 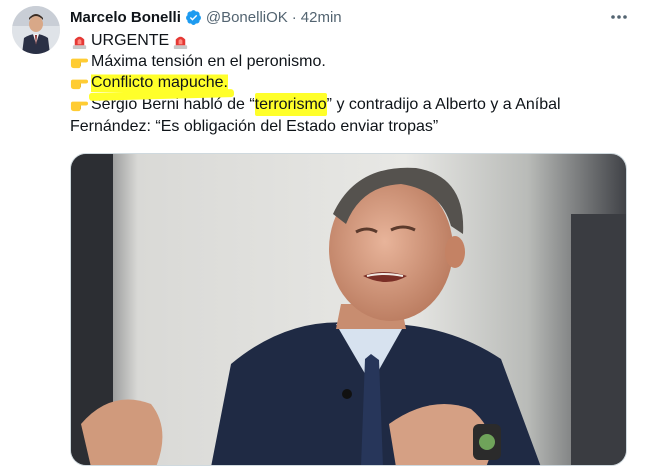 What do you see at coordinates (350, 40) in the screenshot?
I see `tweet-line-urgente: URGENTE` at bounding box center [350, 40].